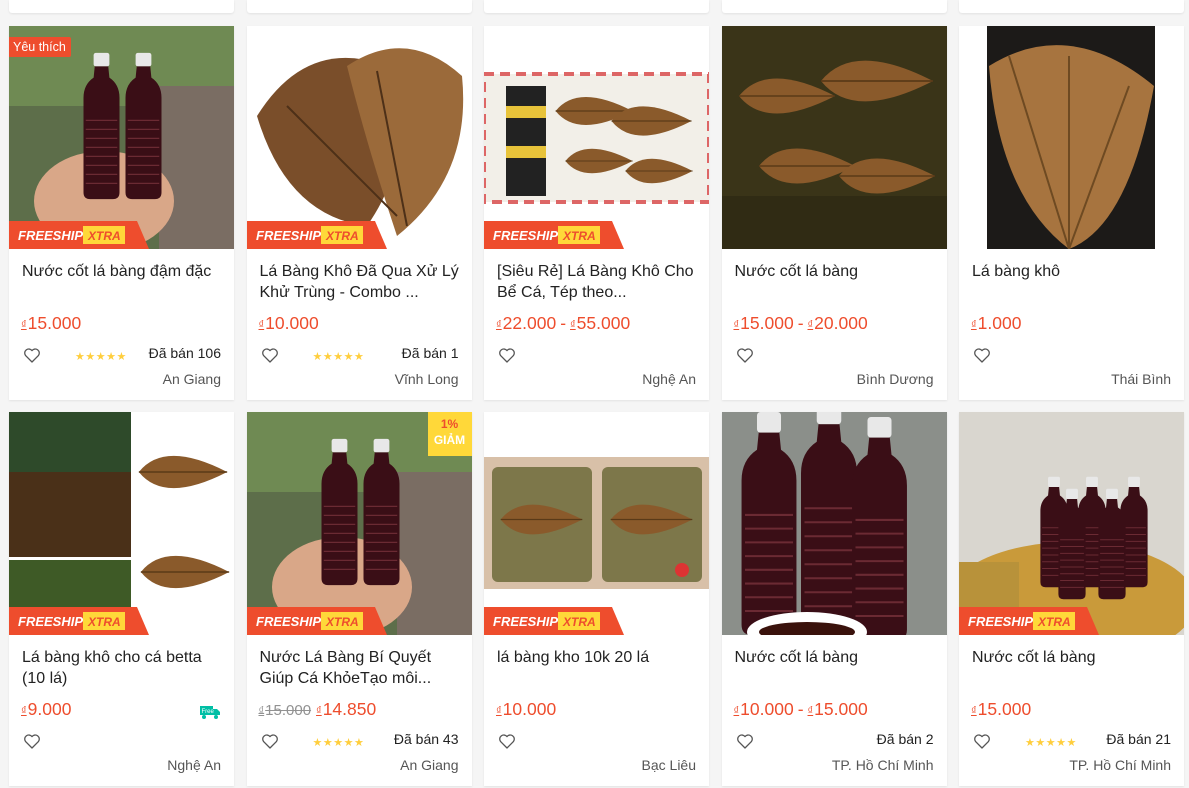  I want to click on product-card: Lá bàng khô ₫1.000 Thái Bình, so click(1071, 213).